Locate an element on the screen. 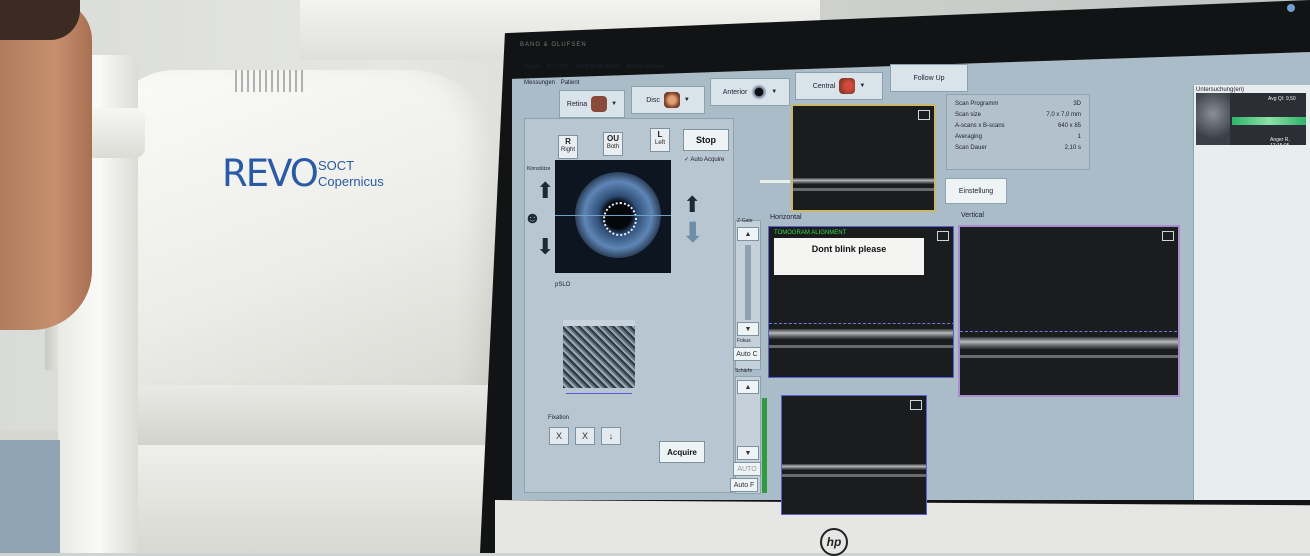  zgate-down-button: ▼ is located at coordinates (748, 329).